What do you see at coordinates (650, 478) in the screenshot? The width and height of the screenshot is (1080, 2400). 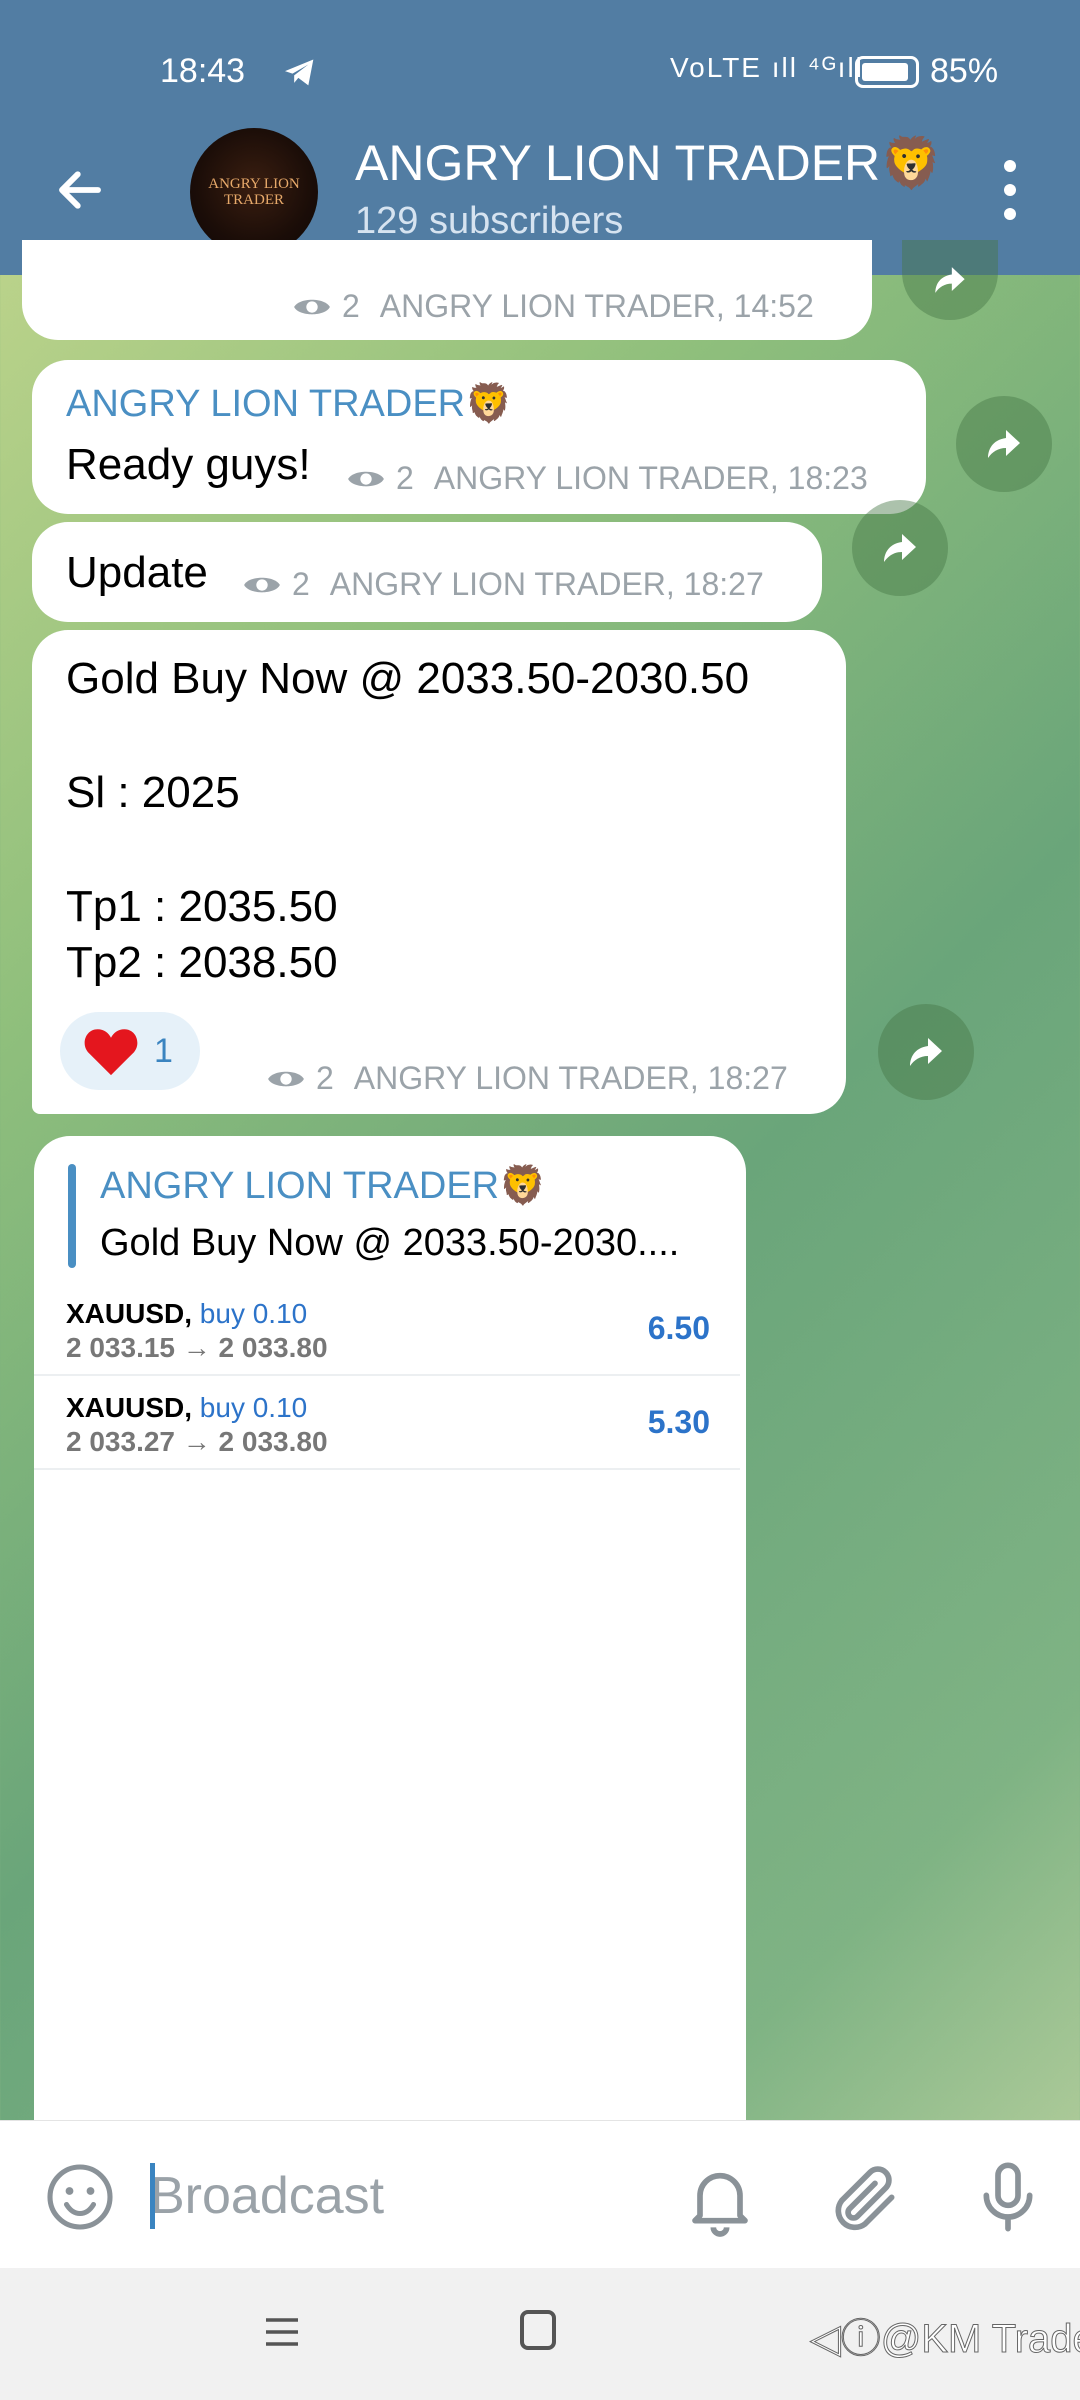 I see `message-signature: ANGRY LION TRADER, 18:23` at bounding box center [650, 478].